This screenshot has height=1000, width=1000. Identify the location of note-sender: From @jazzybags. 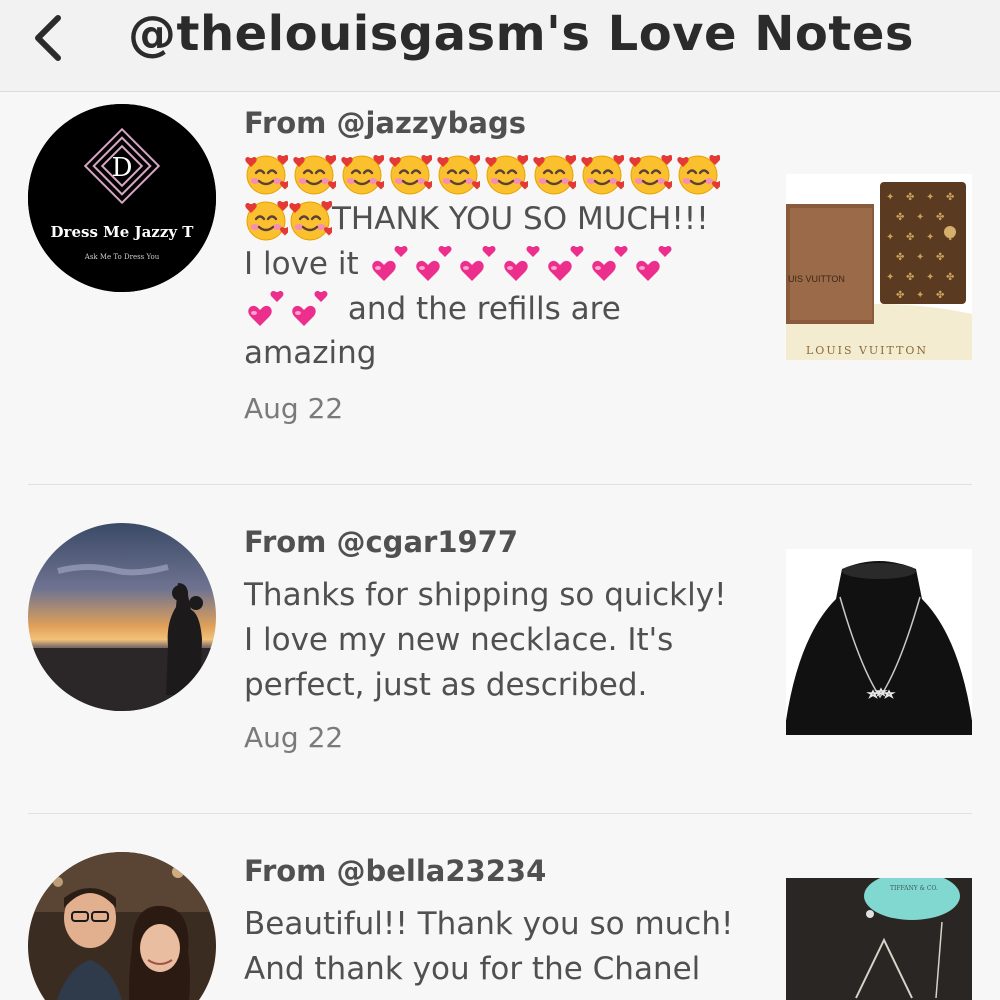
(385, 123).